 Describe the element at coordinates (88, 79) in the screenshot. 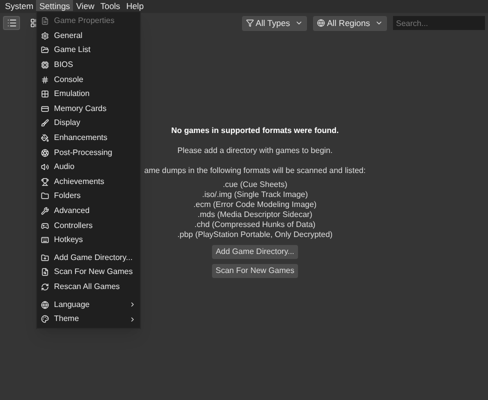

I see `menu-item: Console` at that location.